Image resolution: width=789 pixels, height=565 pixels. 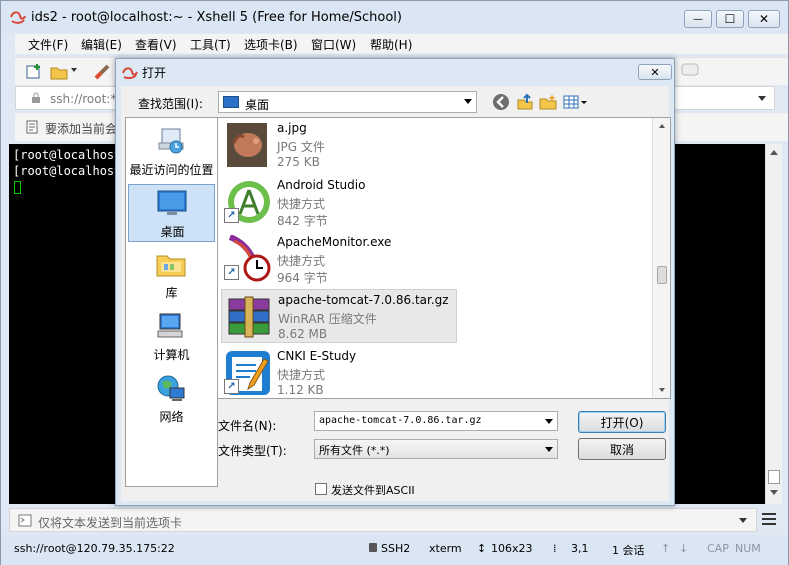 What do you see at coordinates (110, 523) in the screenshot?
I see `send-text-placeholder: 仅将文本发送到当前选项卡` at bounding box center [110, 523].